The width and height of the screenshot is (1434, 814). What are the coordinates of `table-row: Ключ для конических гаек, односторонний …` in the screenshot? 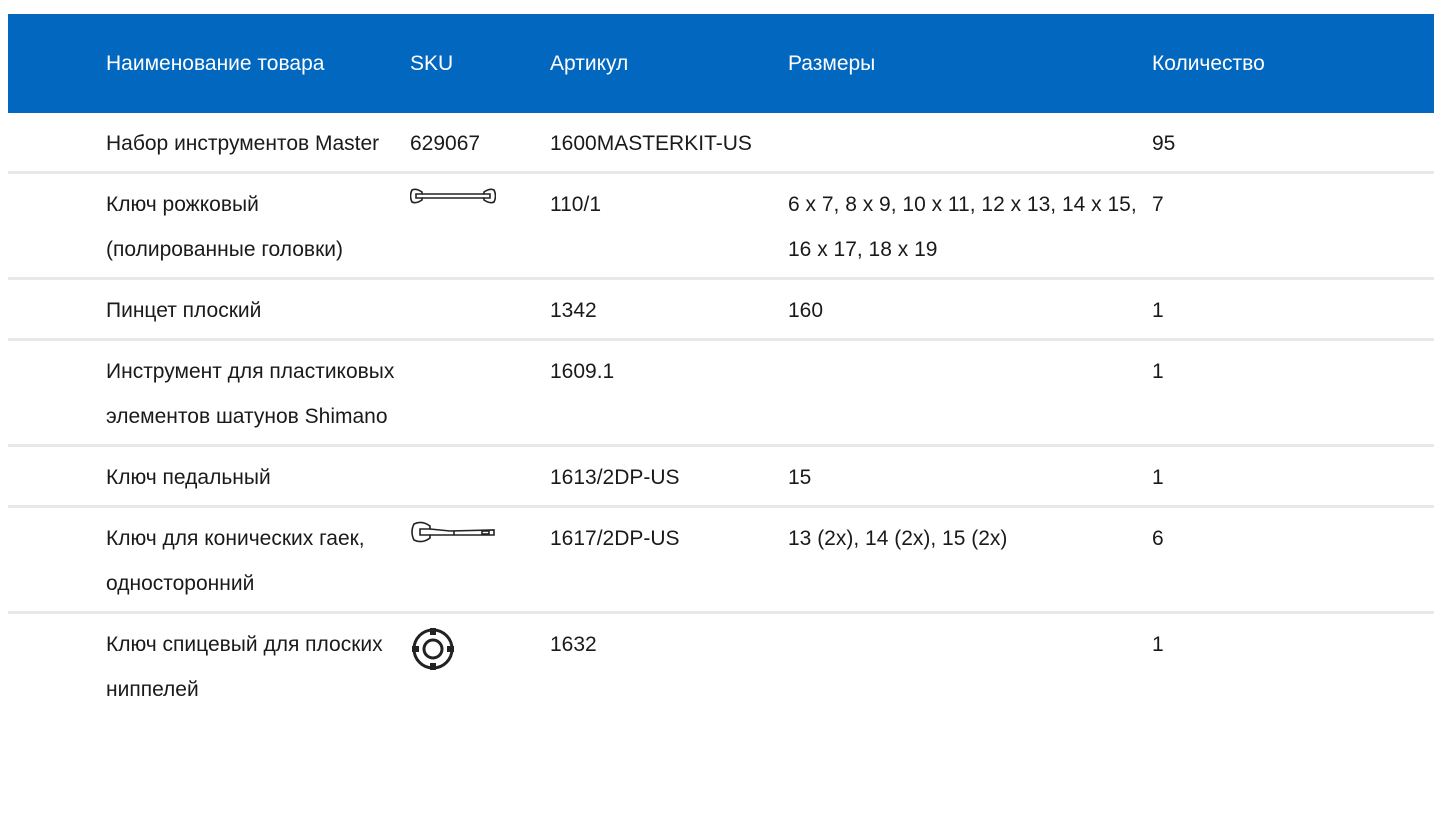 It's located at (721, 560).